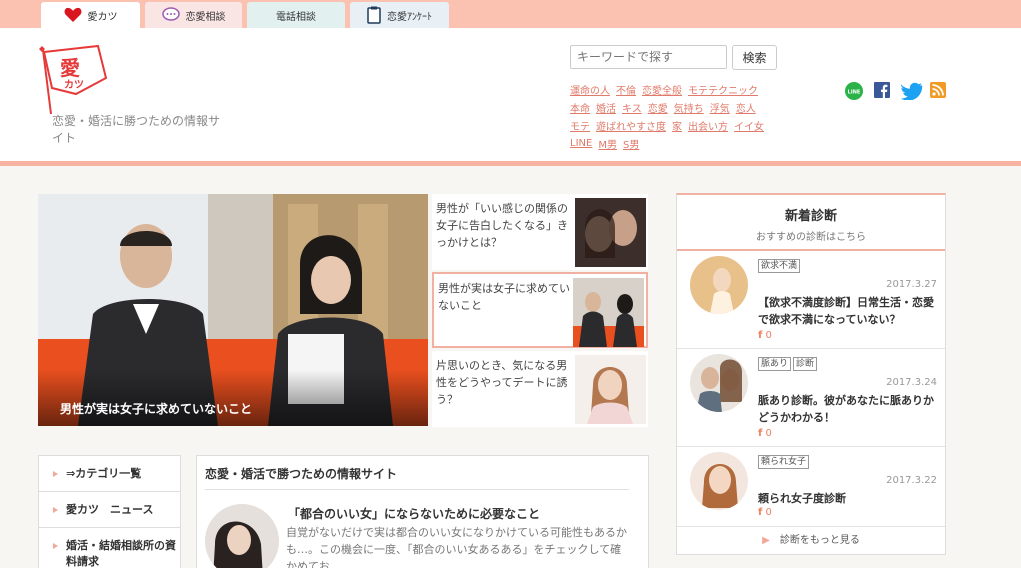 This screenshot has width=1021, height=568. Describe the element at coordinates (819, 540) in the screenshot. I see `more-diagnosis-label: 診断をもっと見る` at that location.